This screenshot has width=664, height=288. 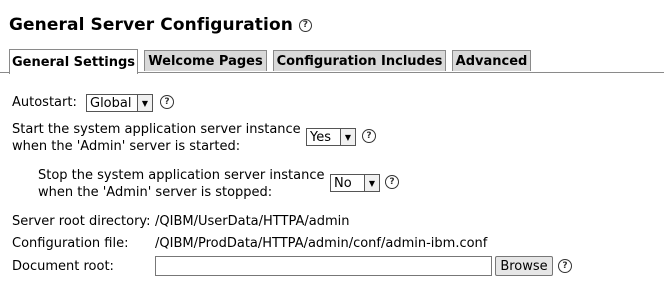 I want to click on tab-label: General Settings, so click(x=73, y=62).